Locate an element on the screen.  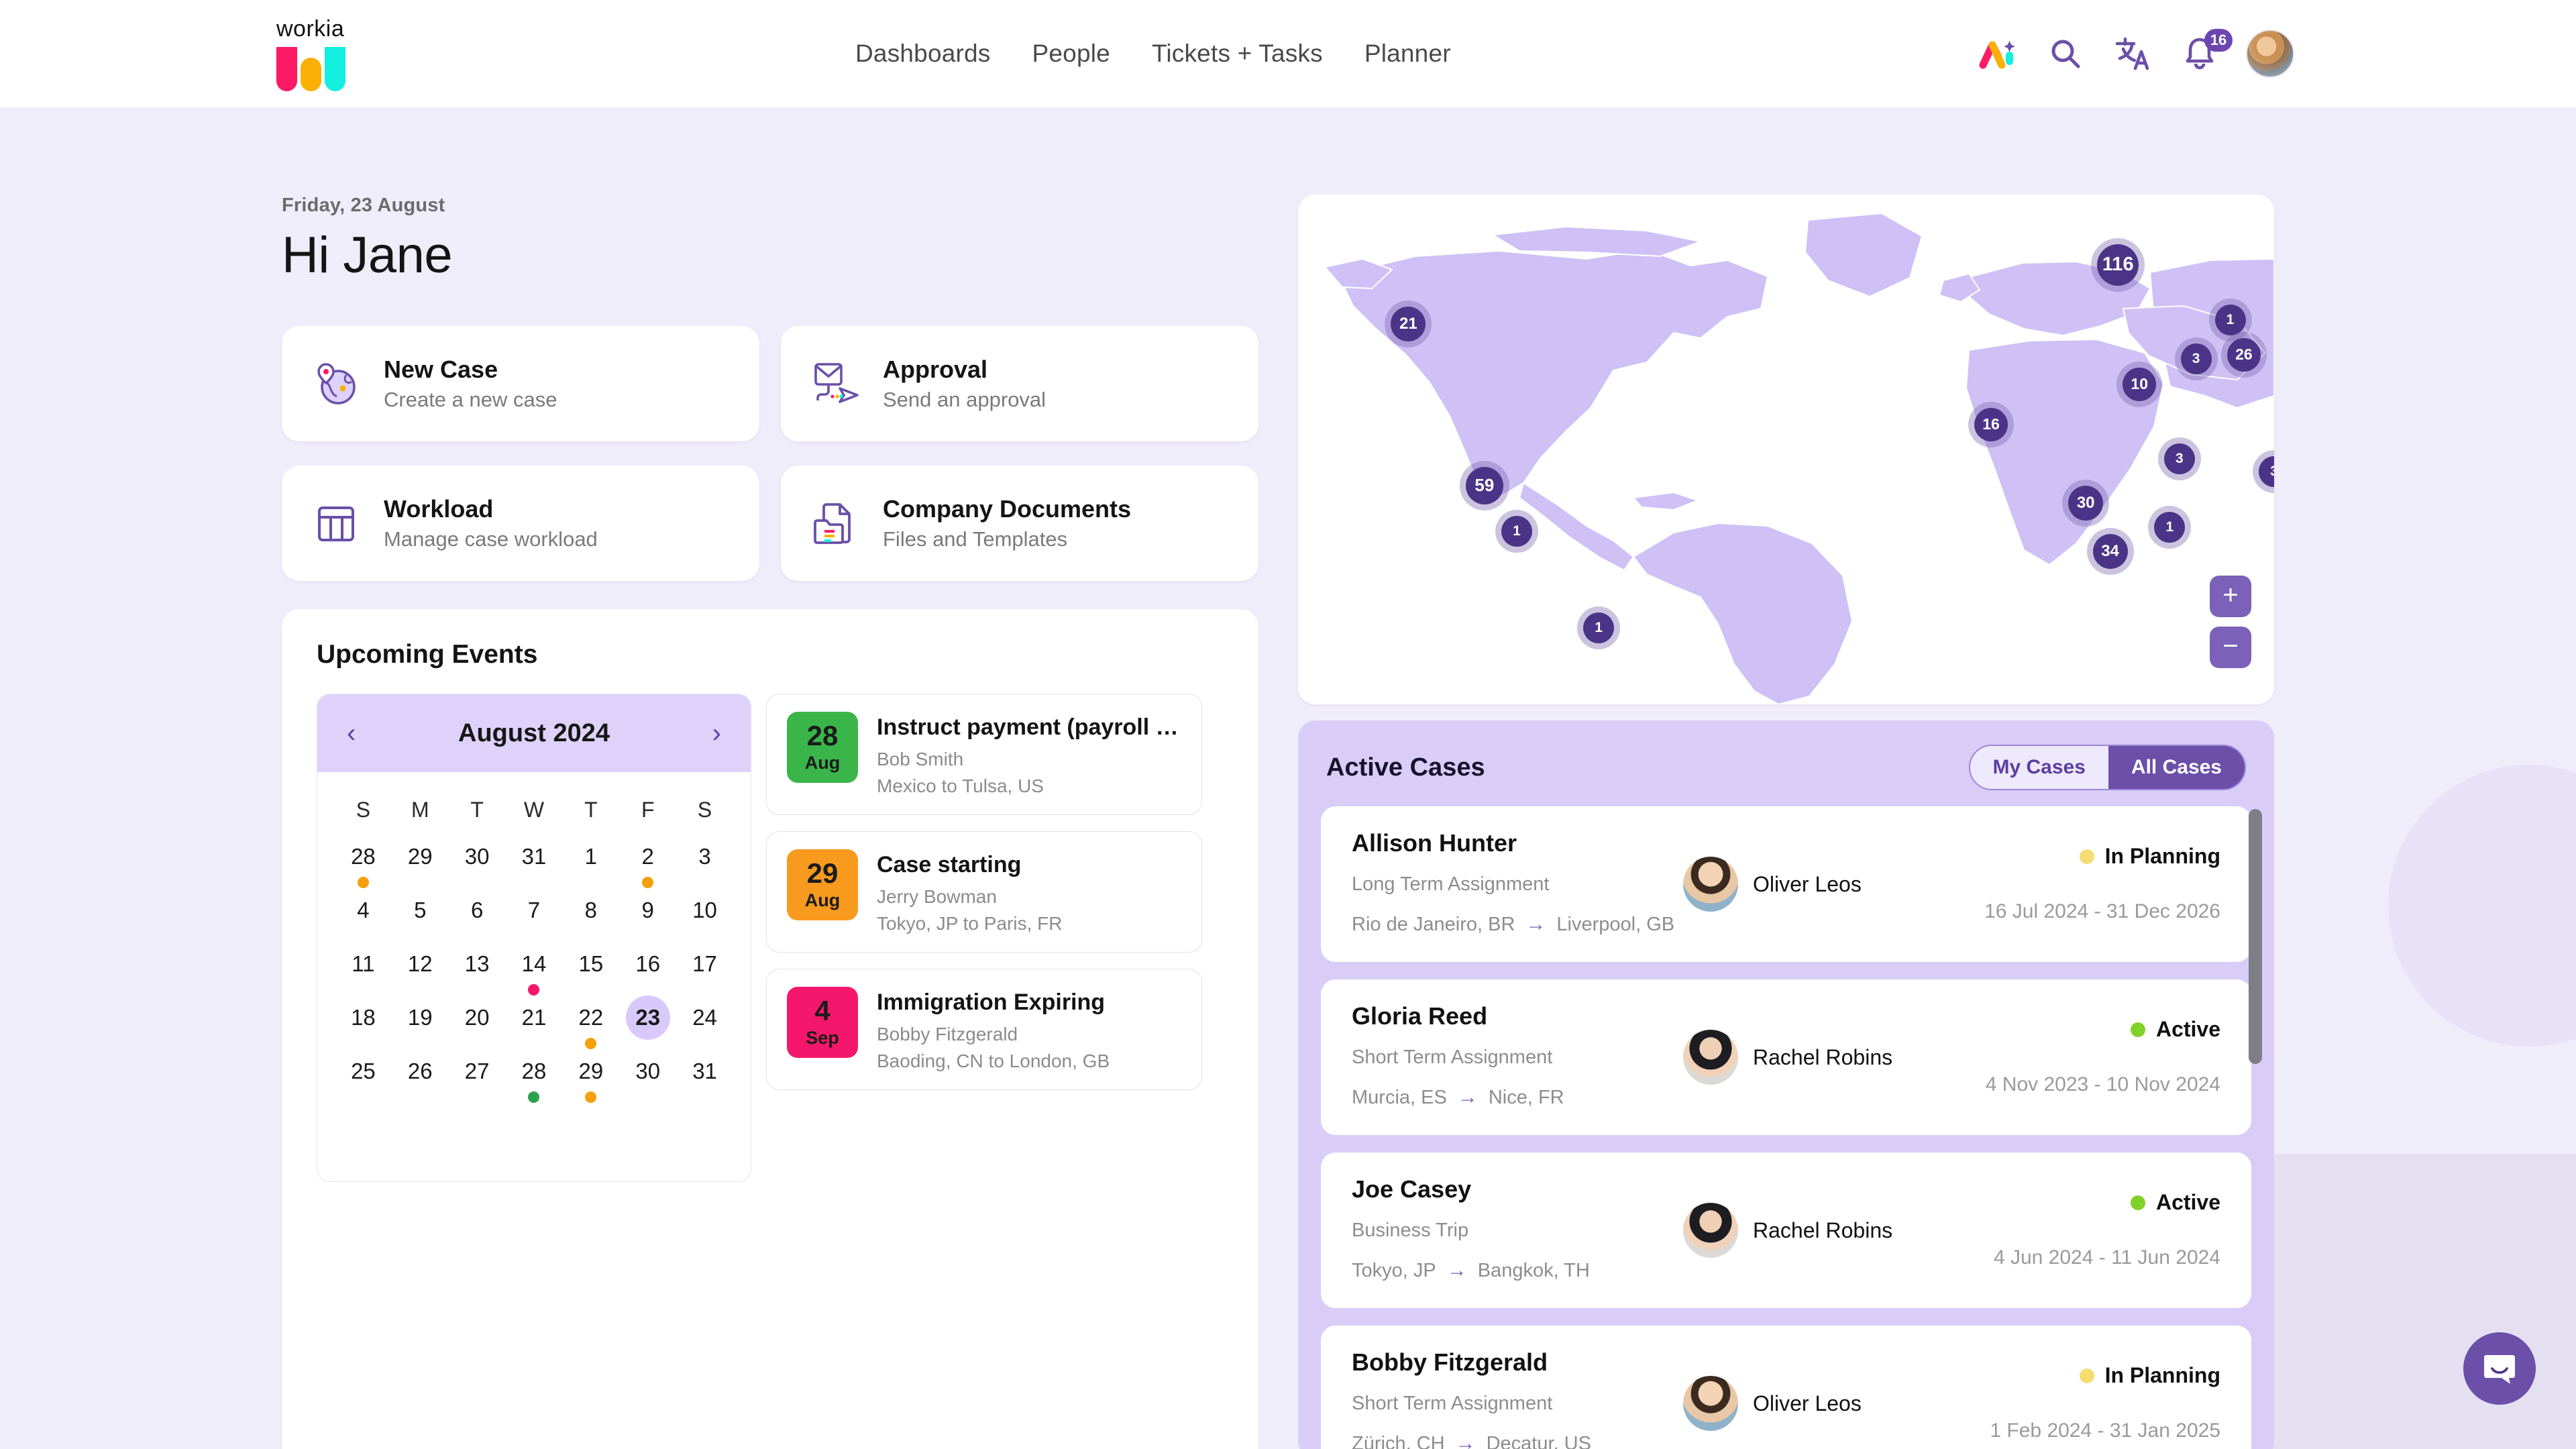
user-avatar is located at coordinates (2270, 54).